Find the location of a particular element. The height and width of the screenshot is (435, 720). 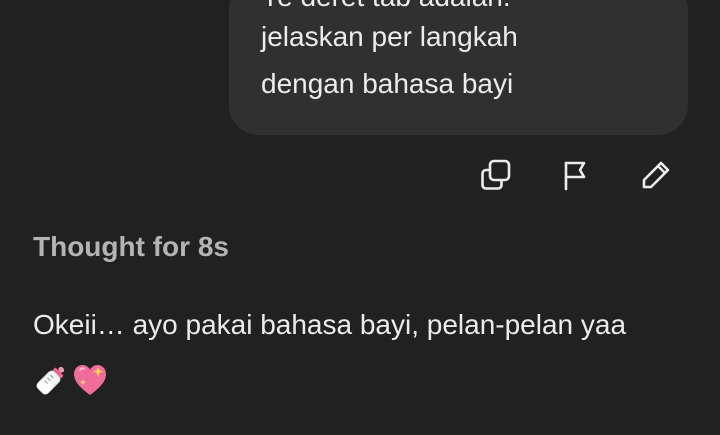

user-message-line: dengan bahasa bayi is located at coordinates (387, 83).